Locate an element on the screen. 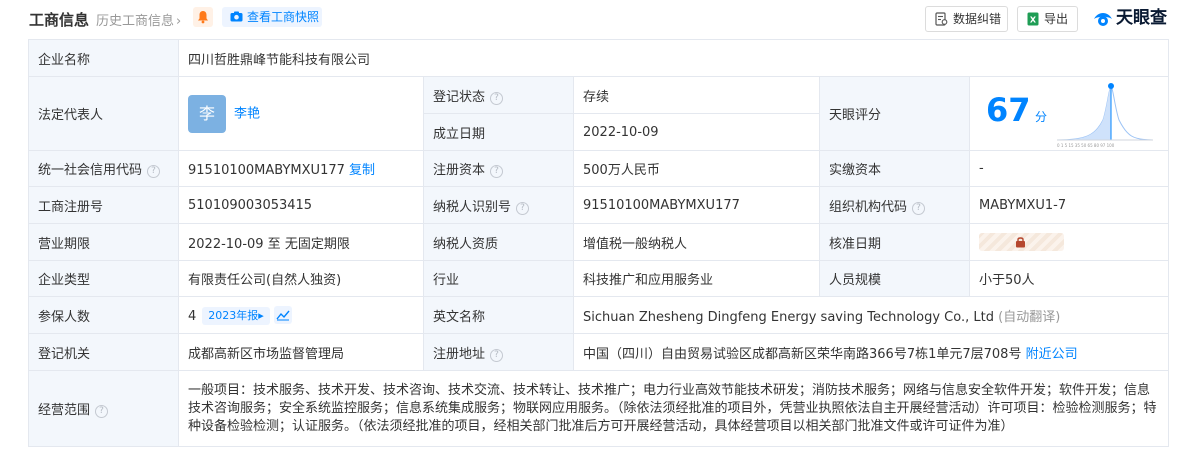  paid-capital-label: 实缴资本 is located at coordinates (894, 168).